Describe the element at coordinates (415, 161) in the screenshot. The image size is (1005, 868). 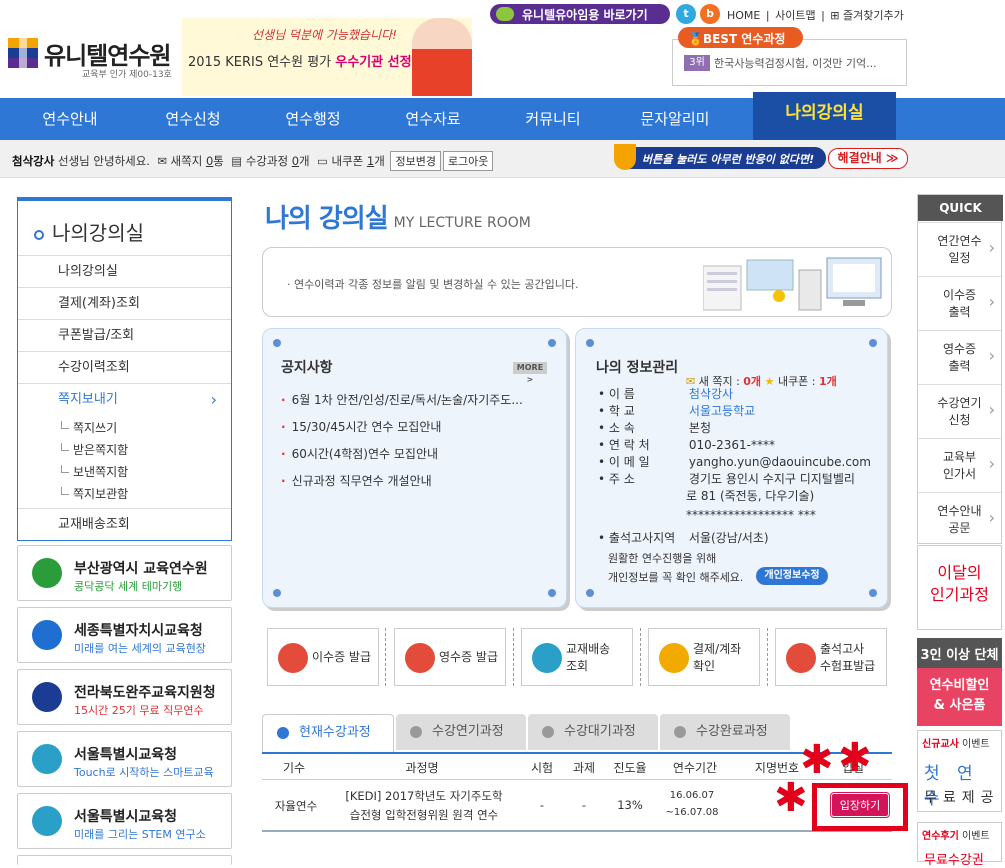
I see `edit-info-button: 정보변경` at that location.